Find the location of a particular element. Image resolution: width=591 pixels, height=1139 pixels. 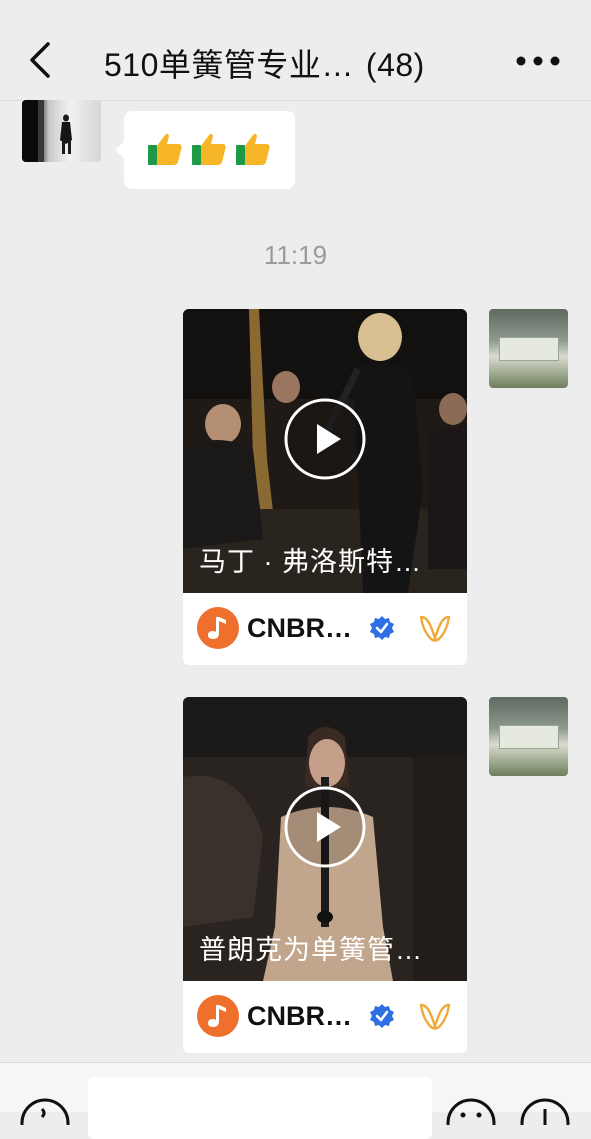

chevron-left-icon is located at coordinates (40, 60).